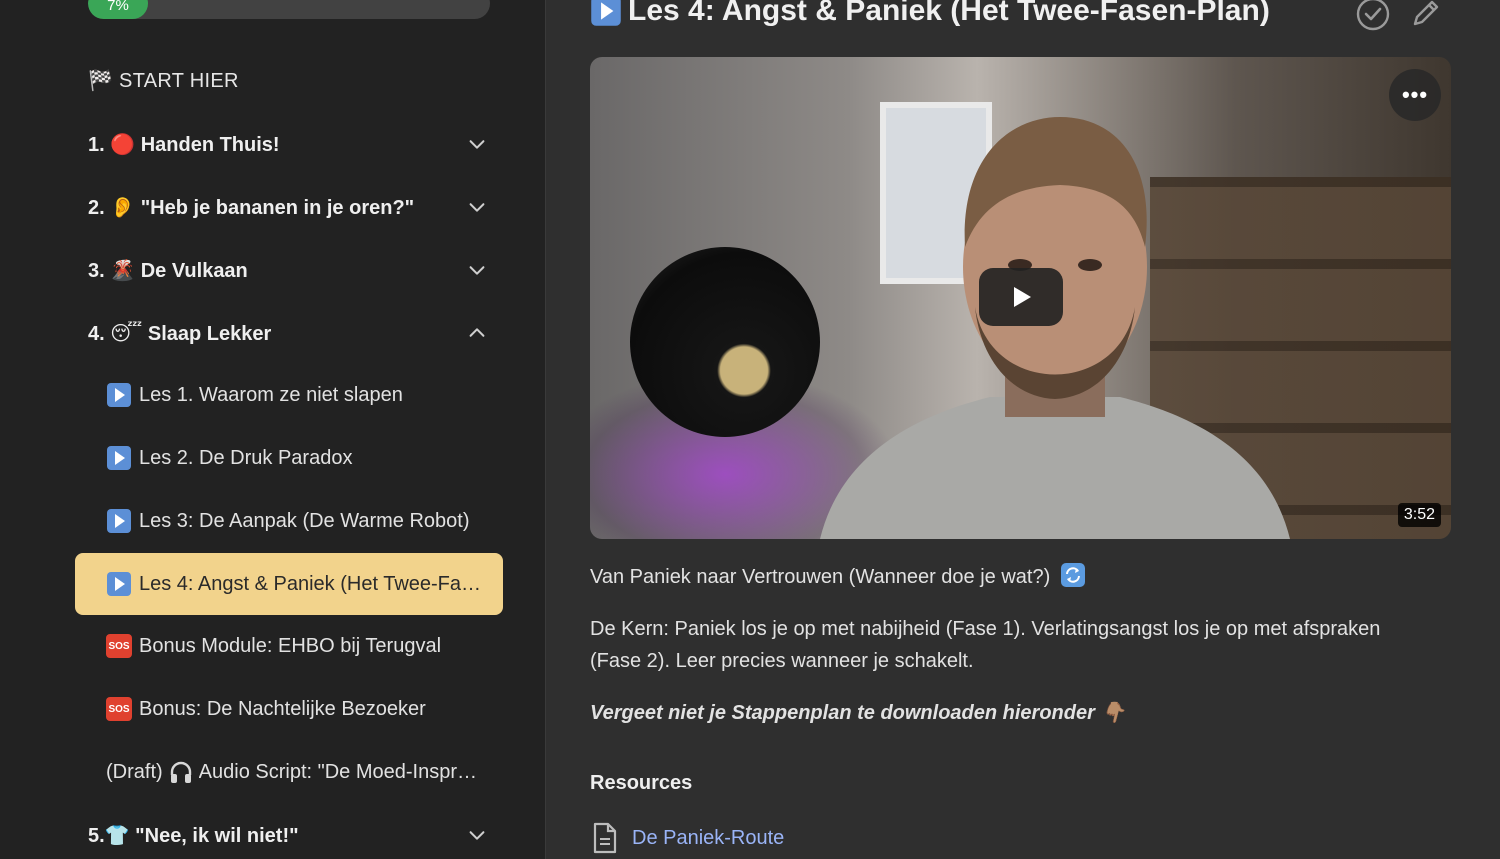 The height and width of the screenshot is (859, 1500). I want to click on module-3-label: 3. 🌋 De Vulkaan, so click(168, 270).